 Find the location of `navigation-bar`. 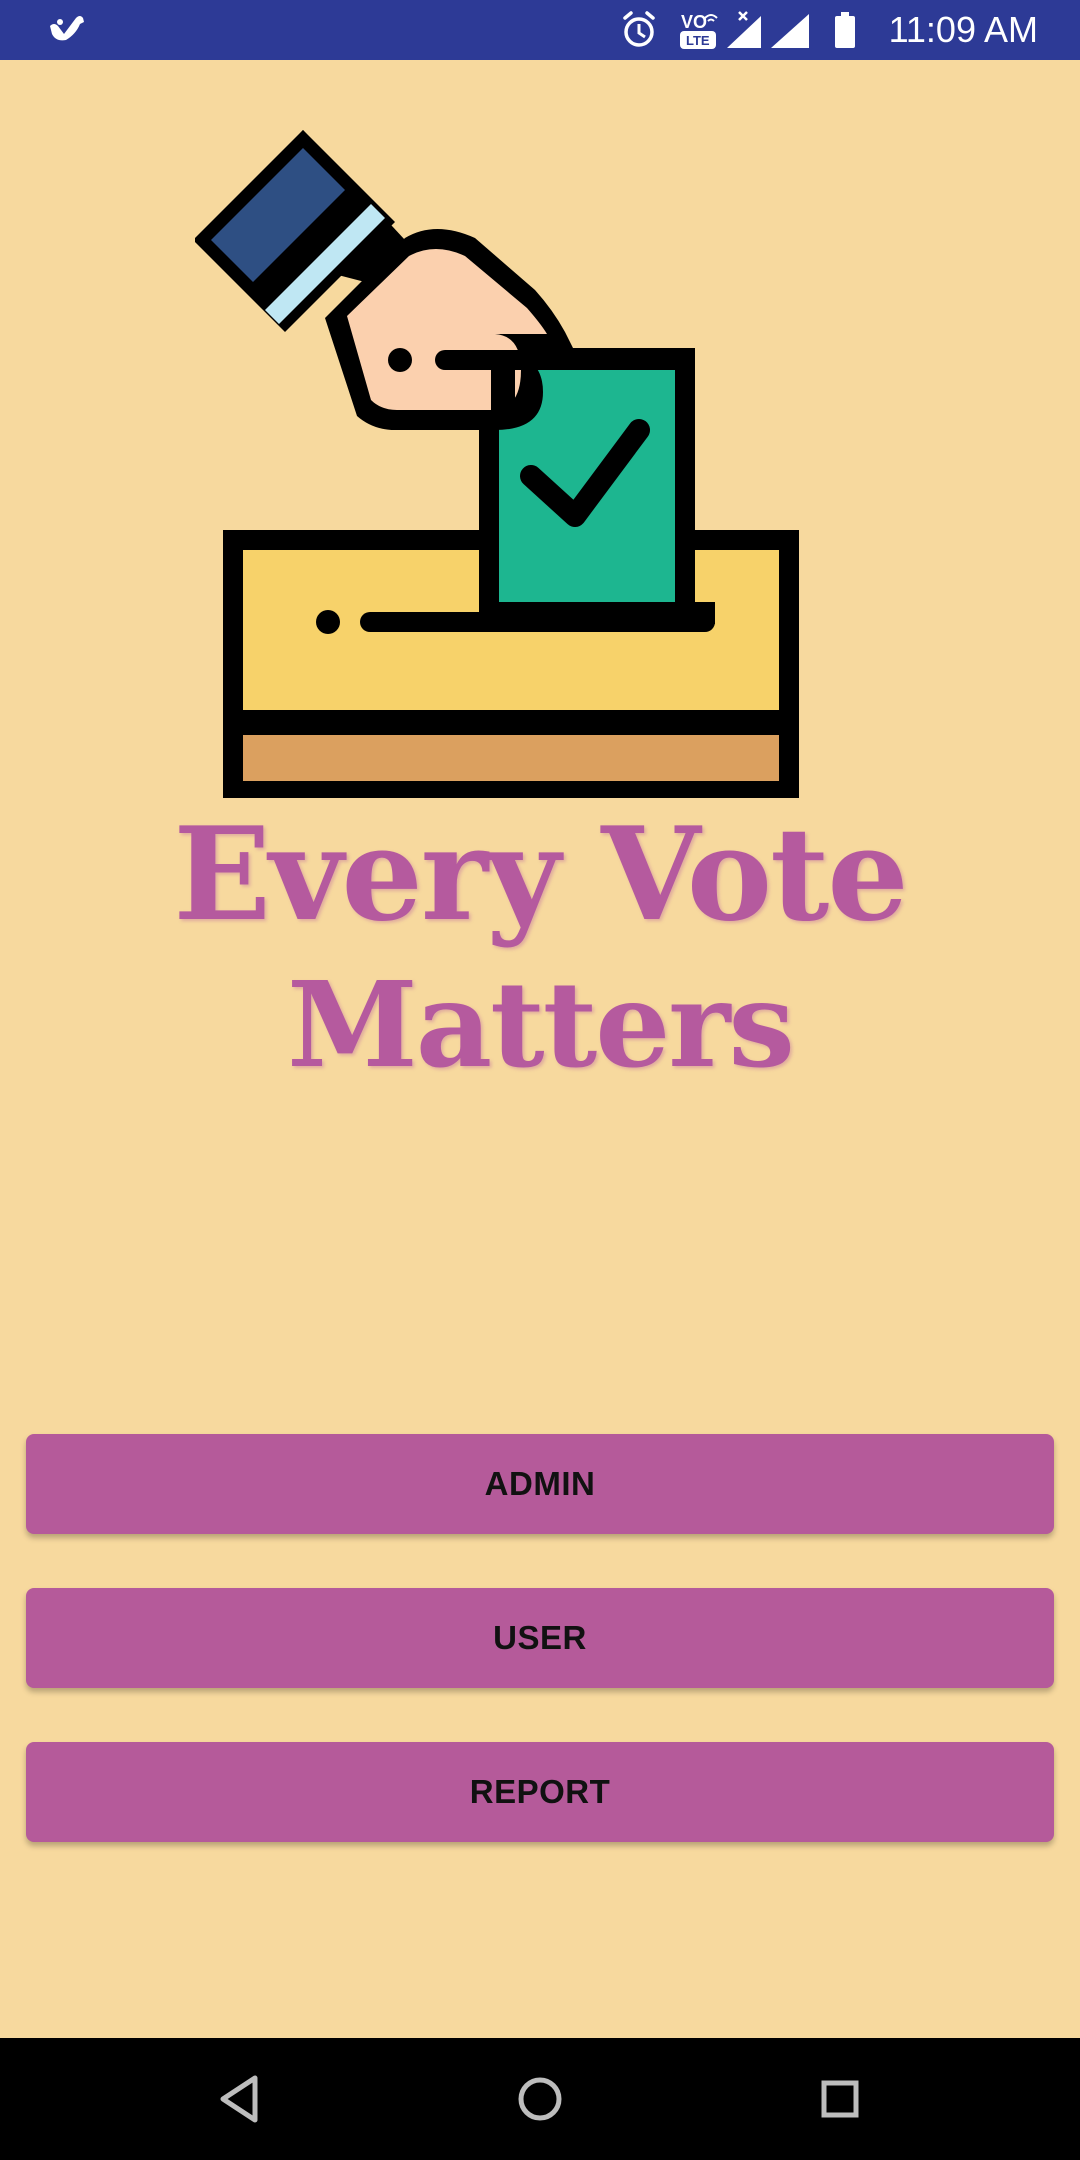

navigation-bar is located at coordinates (540, 2099).